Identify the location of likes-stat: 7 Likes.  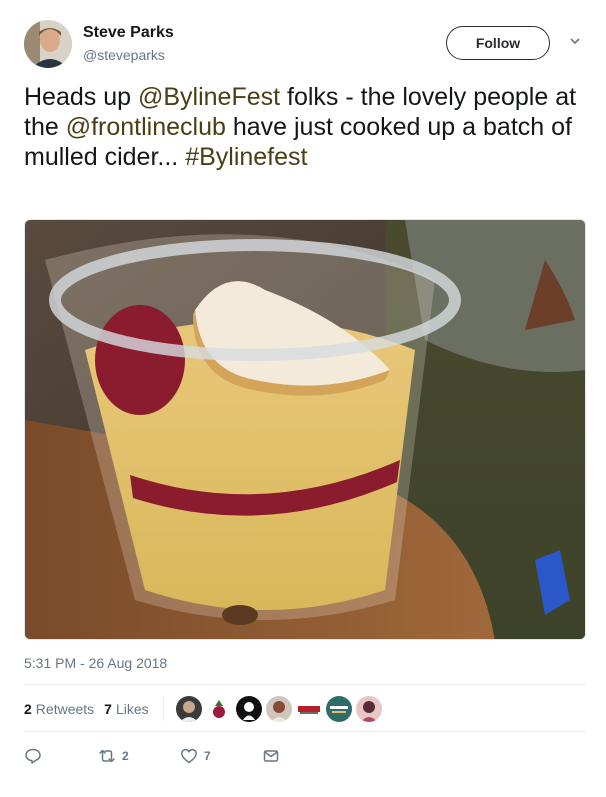
(126, 709).